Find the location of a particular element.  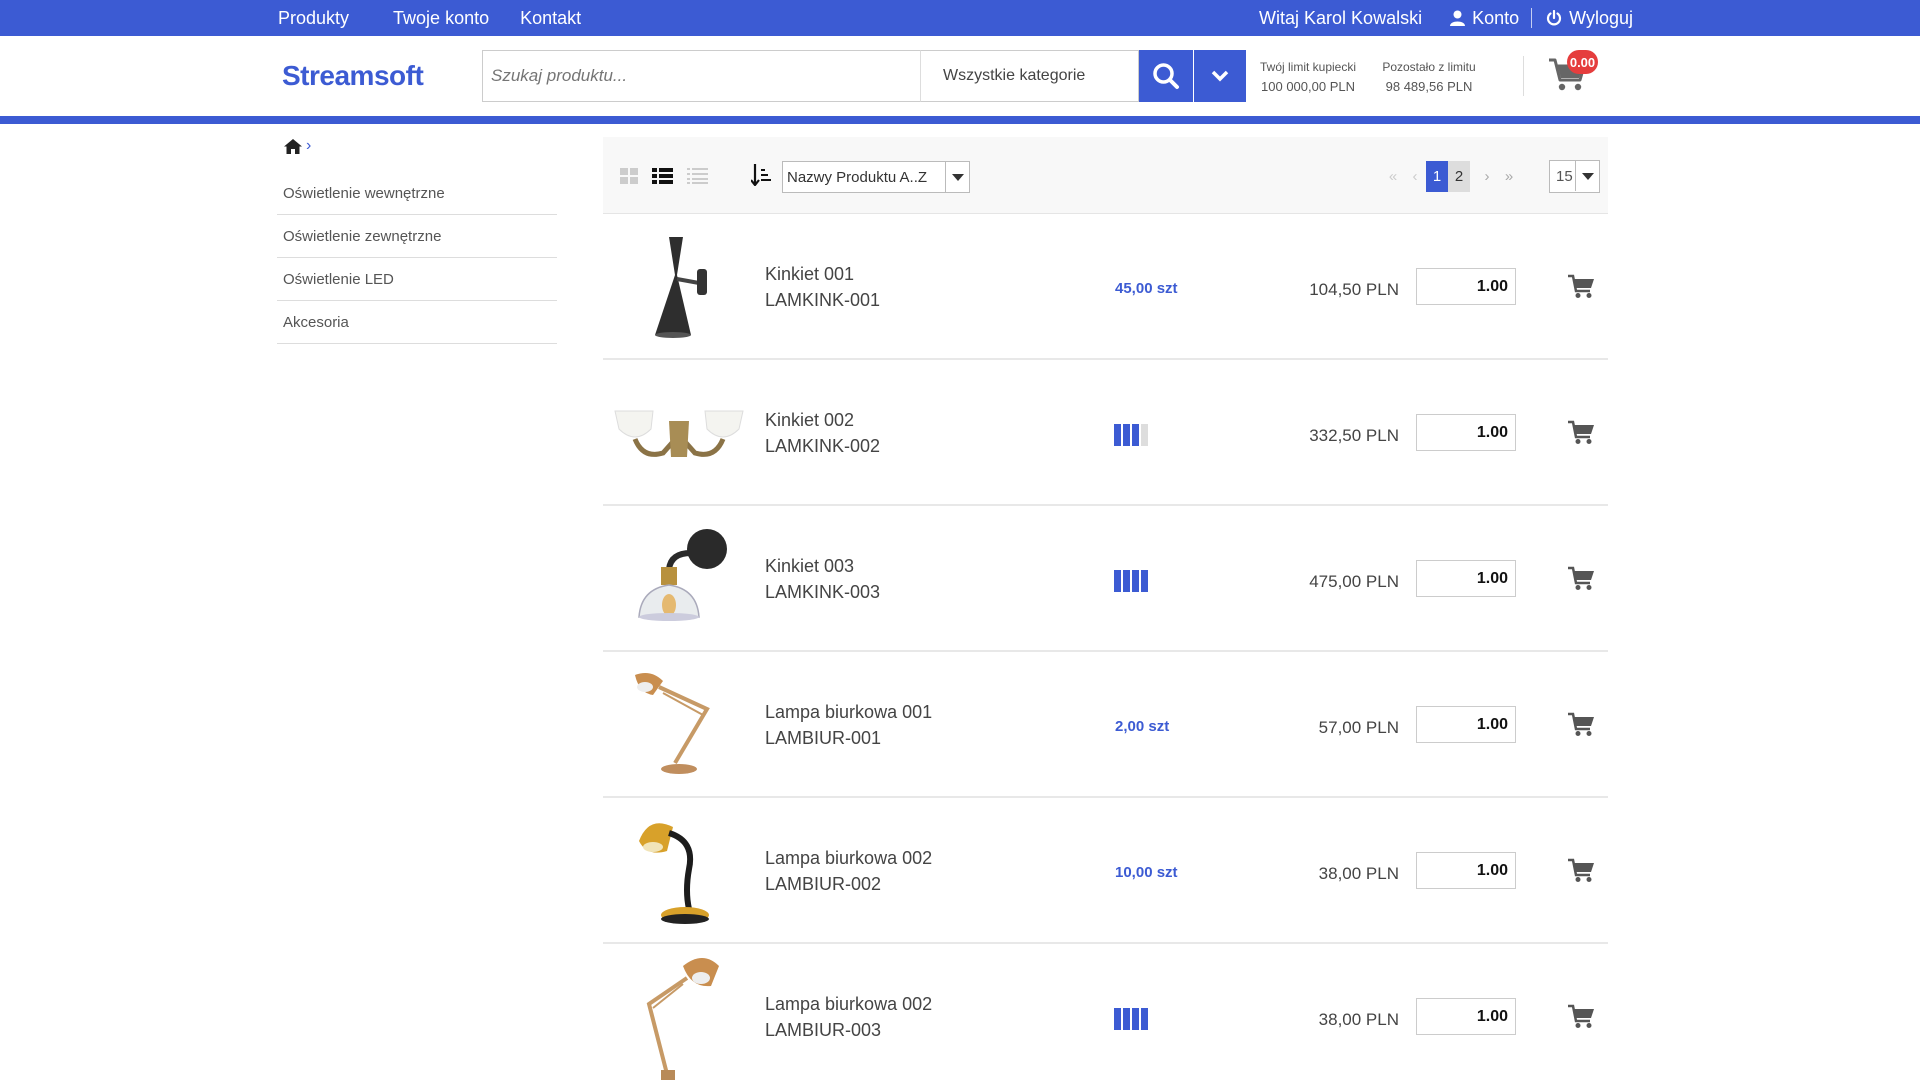

stock-quantity: 45,00 szt is located at coordinates (1146, 288).